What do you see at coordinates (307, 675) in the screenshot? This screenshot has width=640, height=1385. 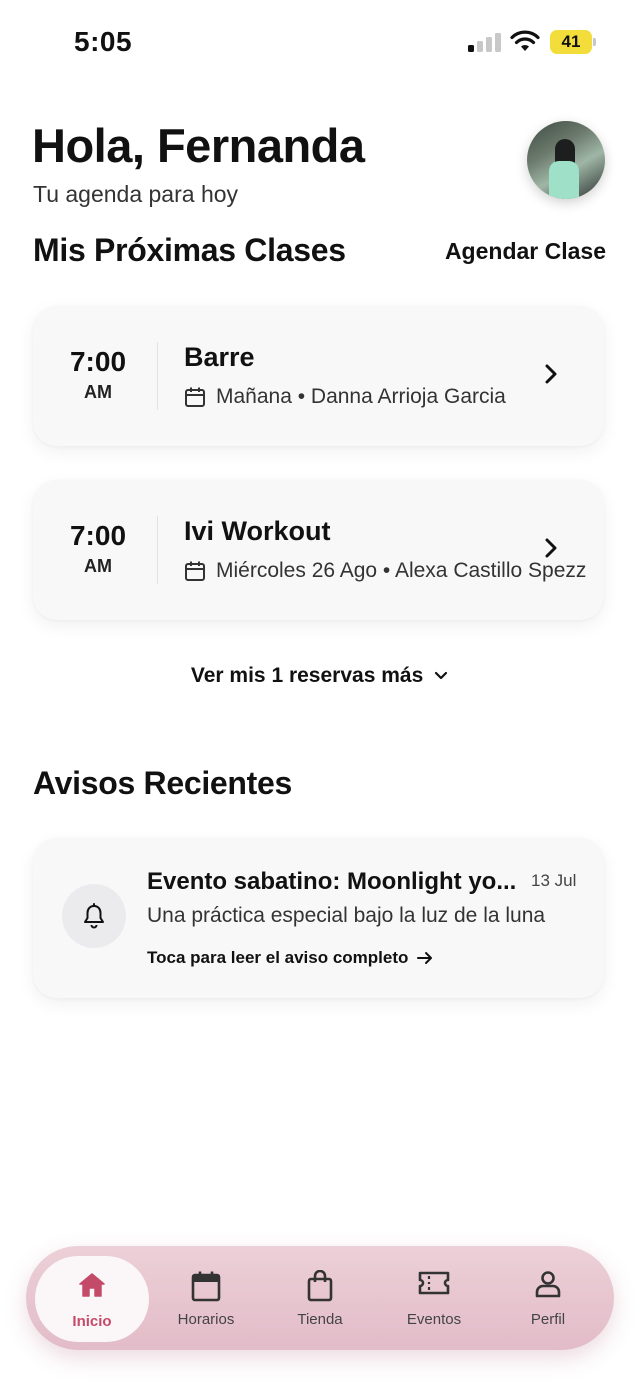 I see `more-reservations-label: Ver mis 1 reservas más` at bounding box center [307, 675].